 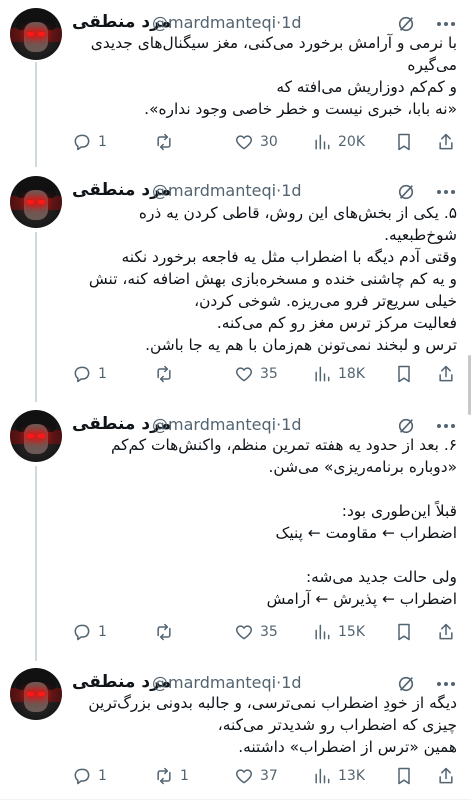 What do you see at coordinates (420, 235) in the screenshot?
I see `tweet-text-line: شوخ‌طبعیه.` at bounding box center [420, 235].